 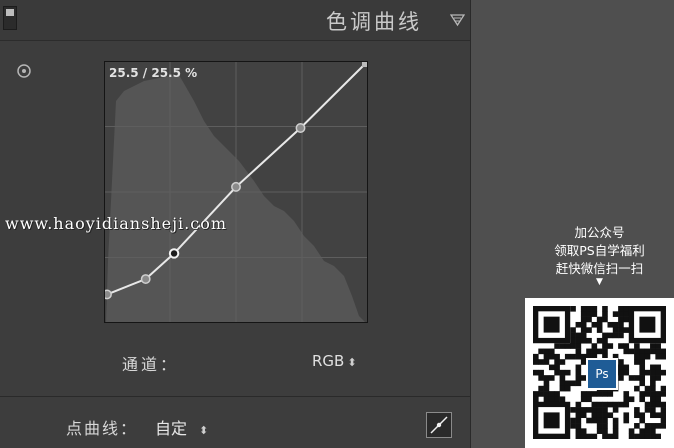 What do you see at coordinates (439, 425) in the screenshot?
I see `edit-point-curve-button` at bounding box center [439, 425].